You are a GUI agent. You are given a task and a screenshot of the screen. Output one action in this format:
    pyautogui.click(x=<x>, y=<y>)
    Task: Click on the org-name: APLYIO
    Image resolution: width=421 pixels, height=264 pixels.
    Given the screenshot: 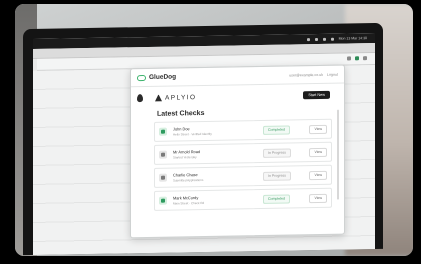 What is the action you would take?
    pyautogui.click(x=181, y=97)
    